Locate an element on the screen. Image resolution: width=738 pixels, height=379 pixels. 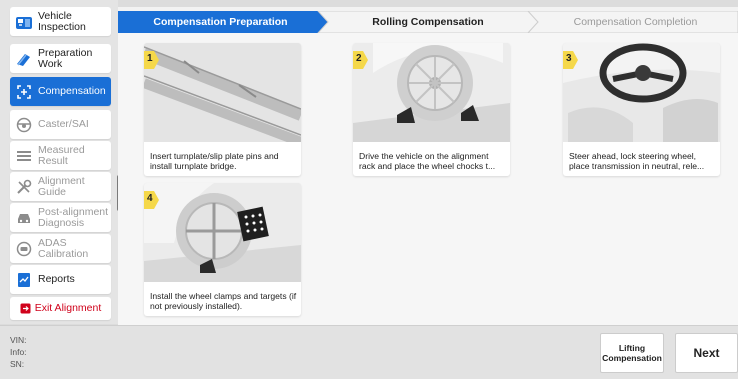
sidebar-item-caster-sai: Caster/SAI is located at coordinates (60, 124).